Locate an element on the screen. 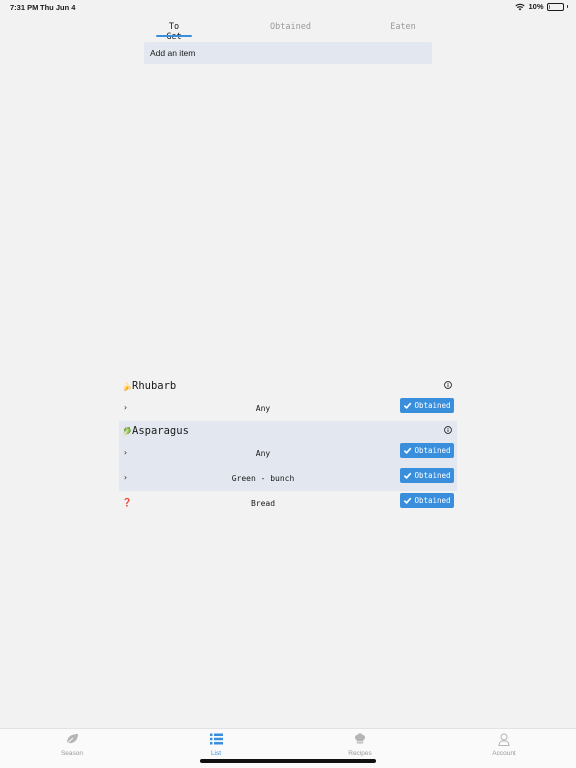 The width and height of the screenshot is (576, 768). tab-to-get-label: To Get is located at coordinates (174, 32).